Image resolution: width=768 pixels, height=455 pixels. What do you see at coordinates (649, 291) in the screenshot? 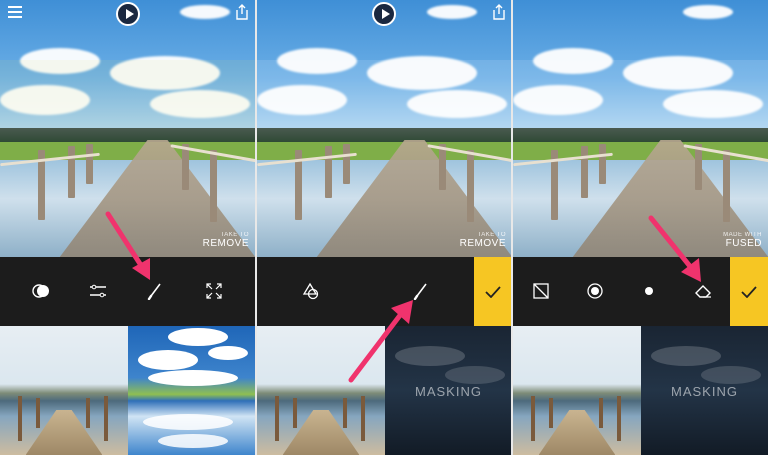
I see `dot-icon` at bounding box center [649, 291].